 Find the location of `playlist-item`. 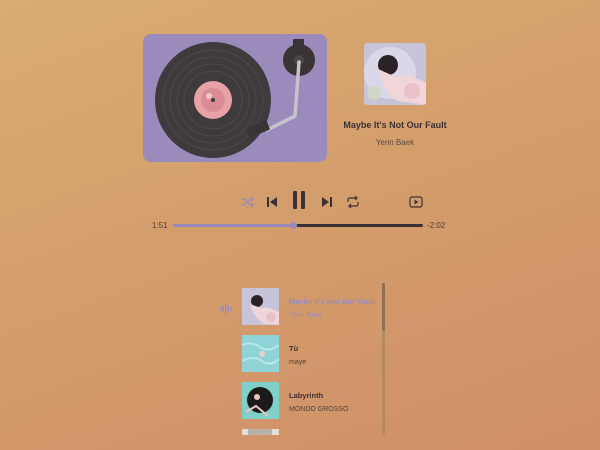

playlist-item is located at coordinates (300, 432).